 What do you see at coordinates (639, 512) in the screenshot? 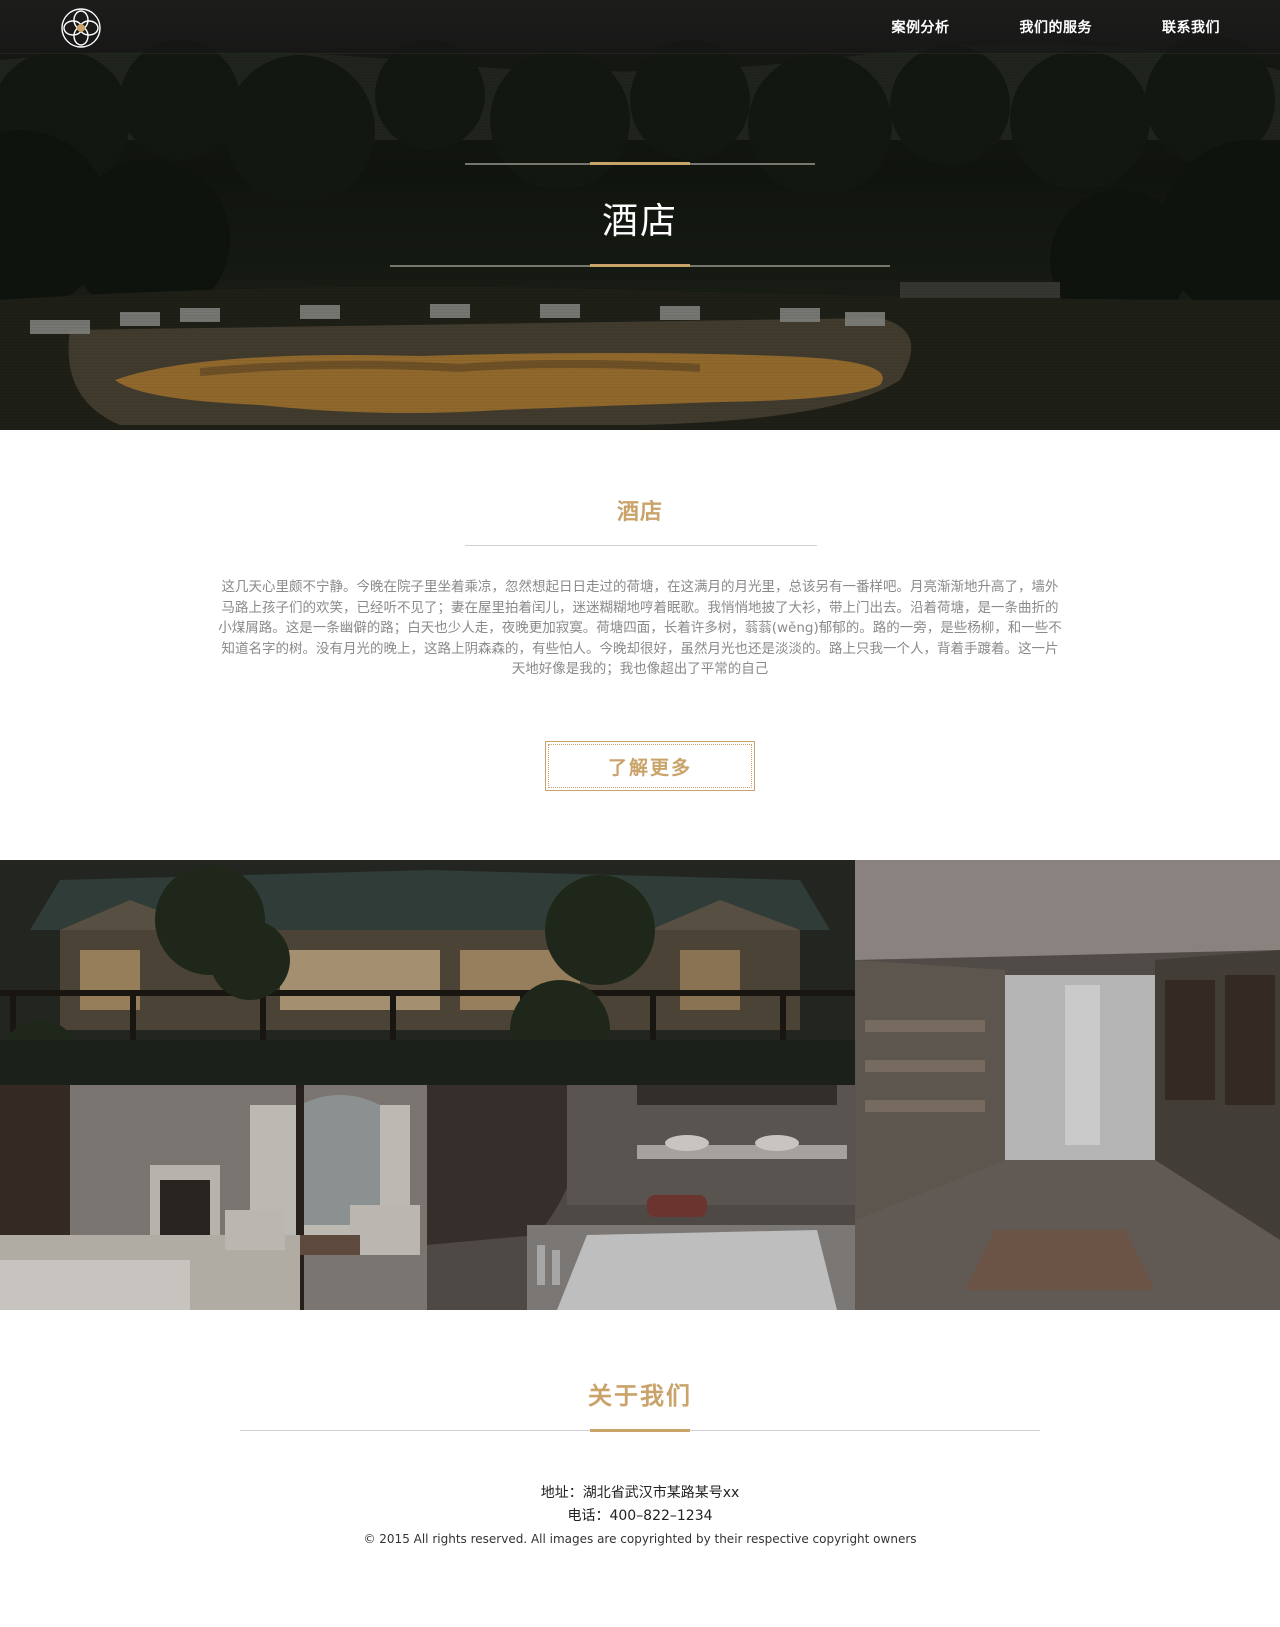
I see `intro-title: 酒店` at bounding box center [639, 512].